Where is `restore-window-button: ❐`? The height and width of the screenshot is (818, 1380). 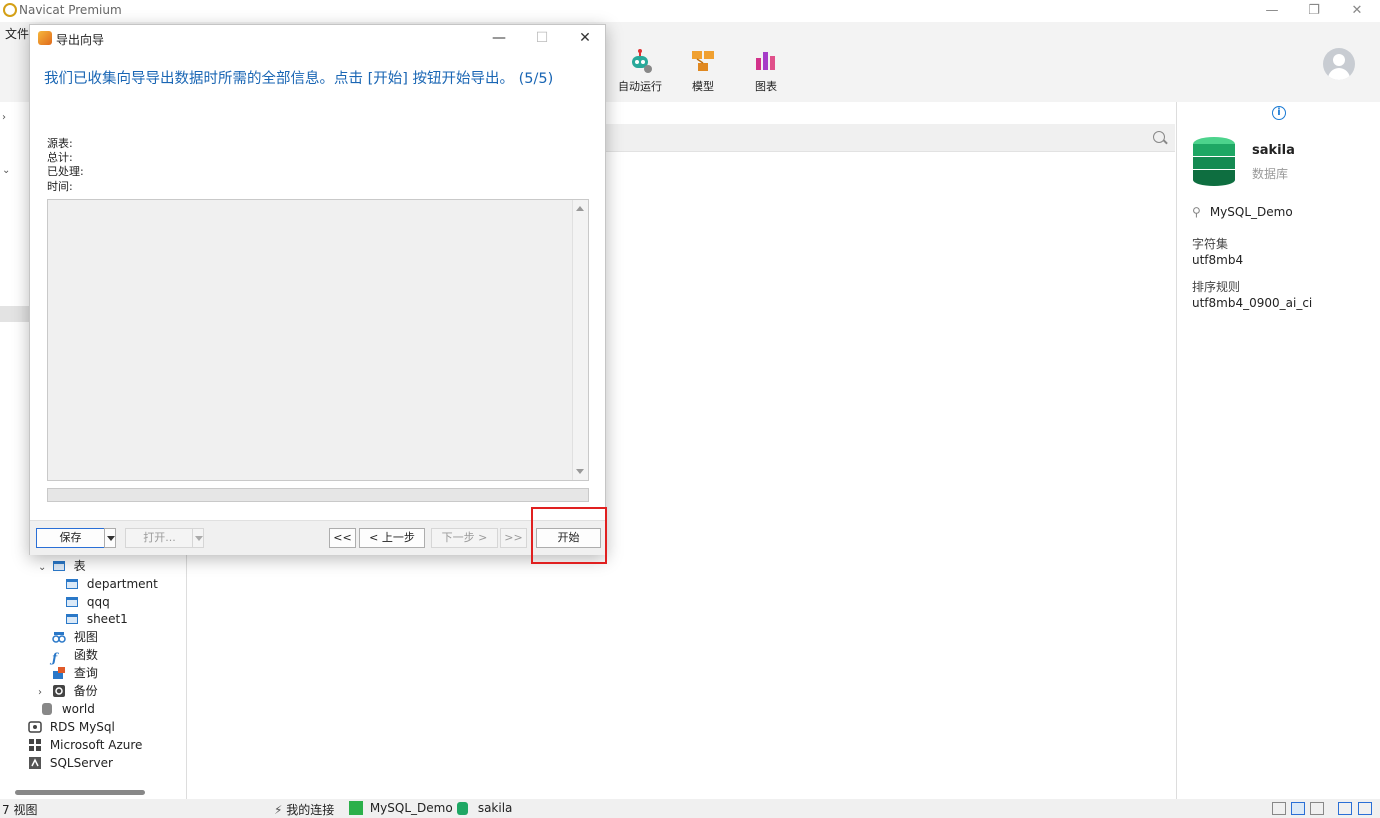 restore-window-button: ❐ is located at coordinates (1314, 11).